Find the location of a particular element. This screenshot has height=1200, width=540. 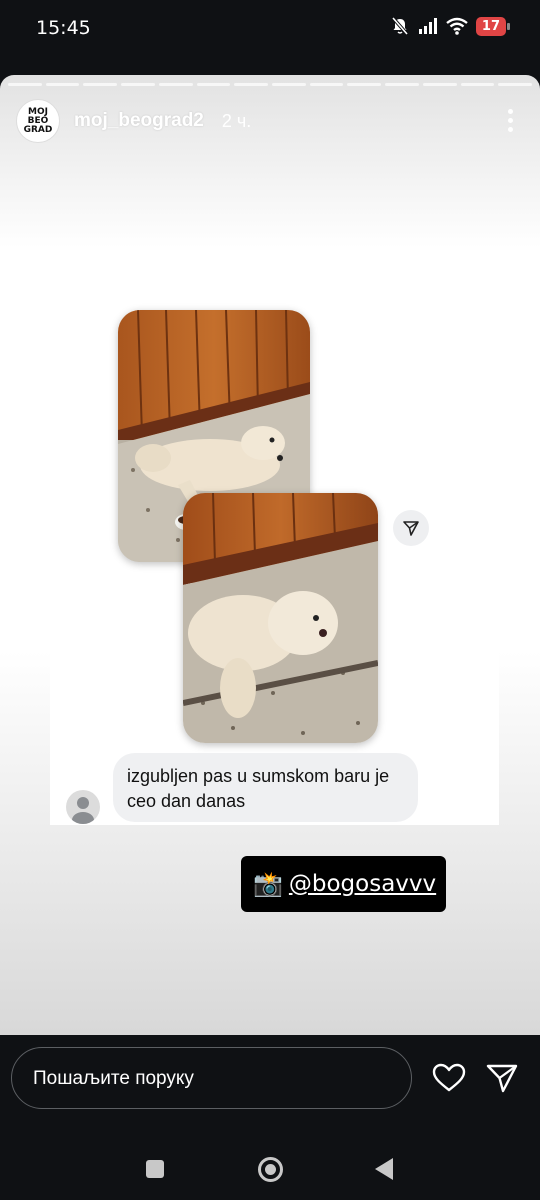

recents-button is located at coordinates (155, 1169).